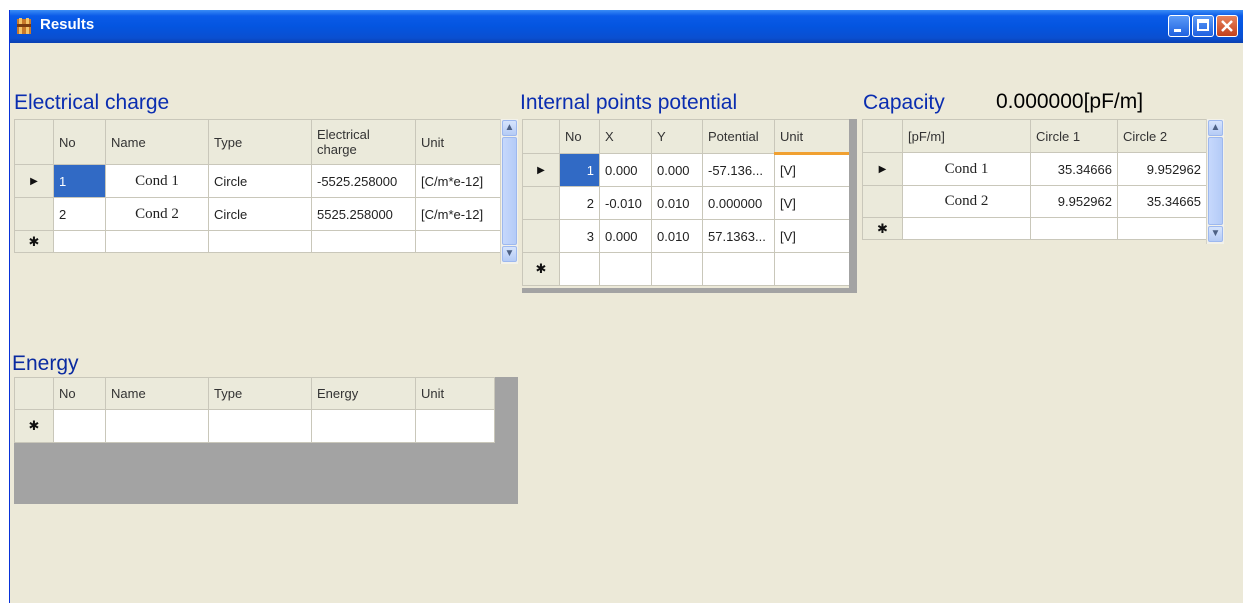  I want to click on grid-header-row: No Name Type Energy Unit, so click(254, 393).